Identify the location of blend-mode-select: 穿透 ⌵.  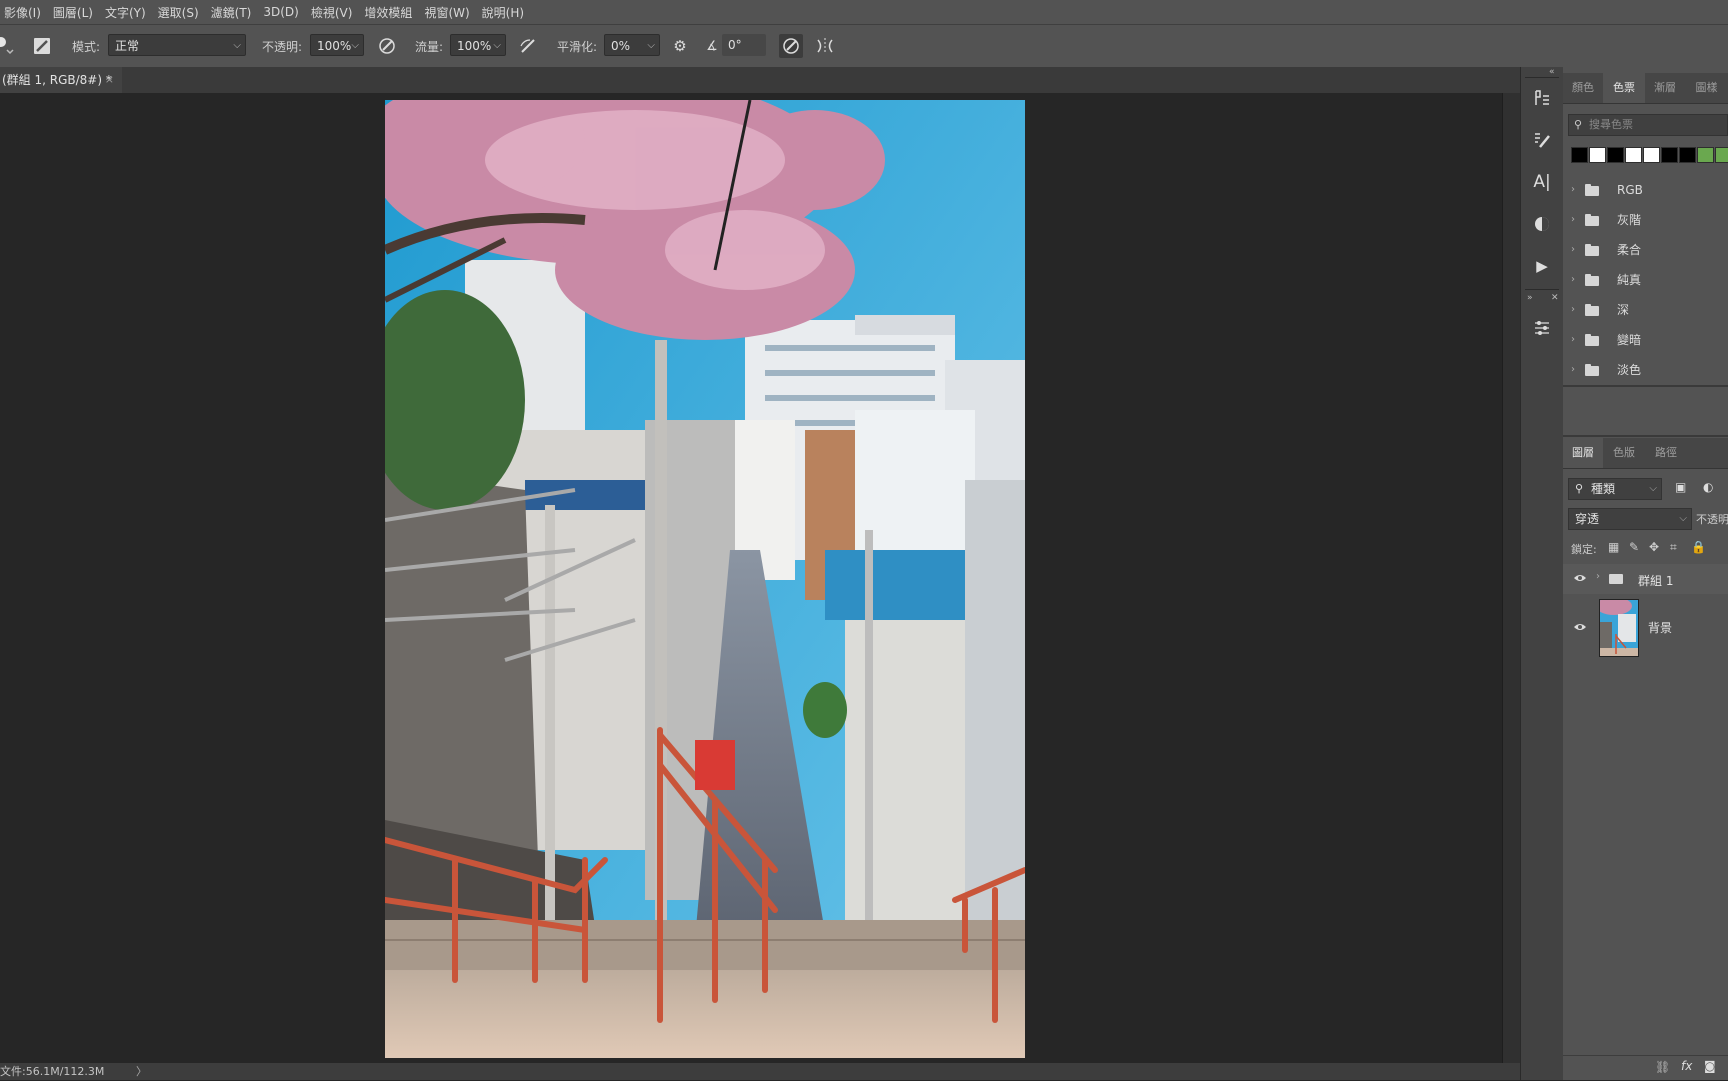
(1630, 519).